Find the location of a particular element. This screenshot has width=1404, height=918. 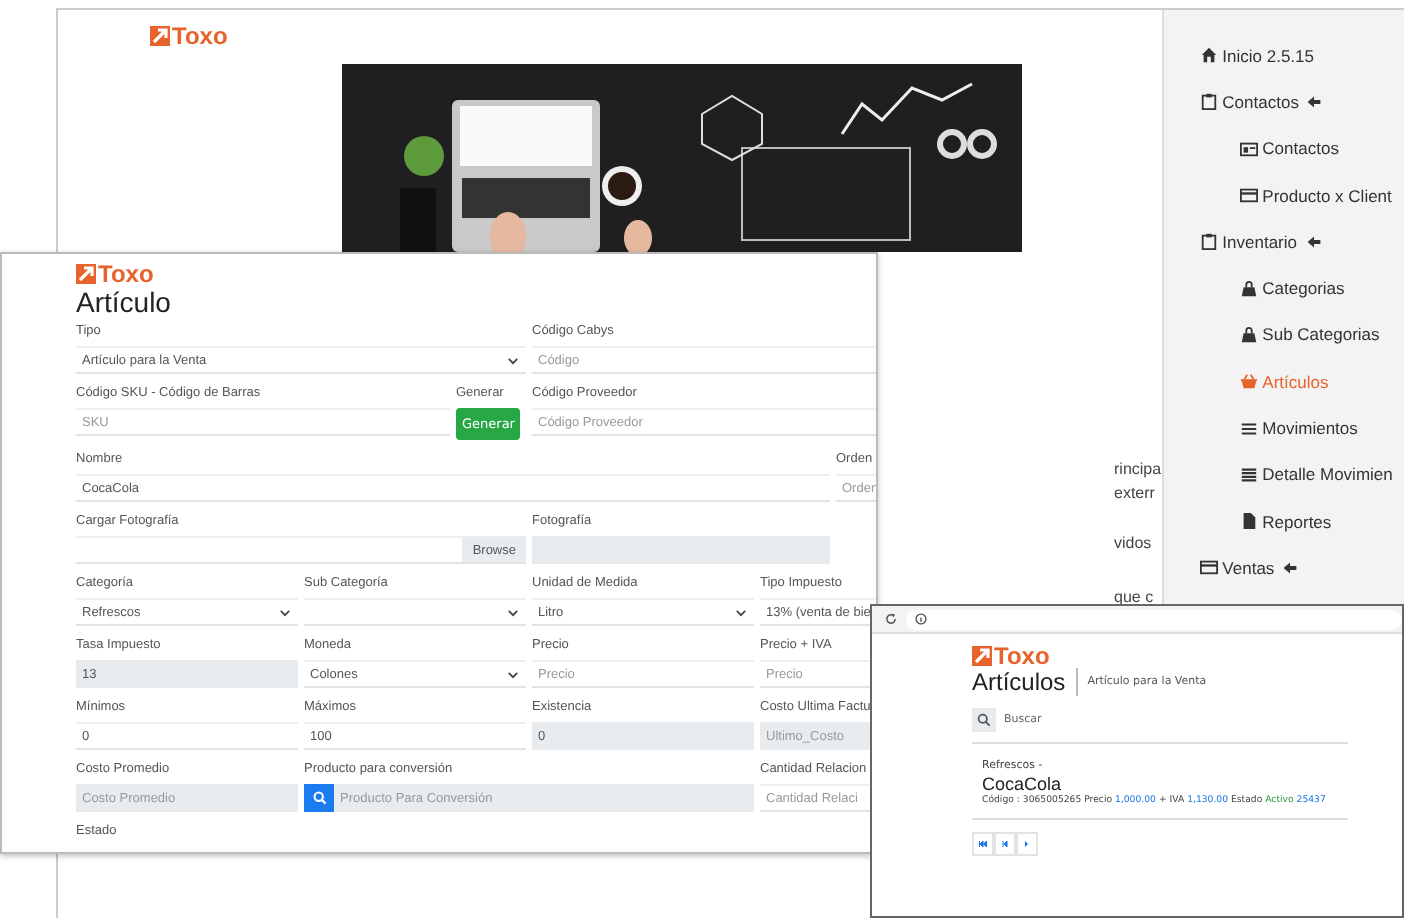

sidebar-item: Movimientos is located at coordinates (1261, 428).